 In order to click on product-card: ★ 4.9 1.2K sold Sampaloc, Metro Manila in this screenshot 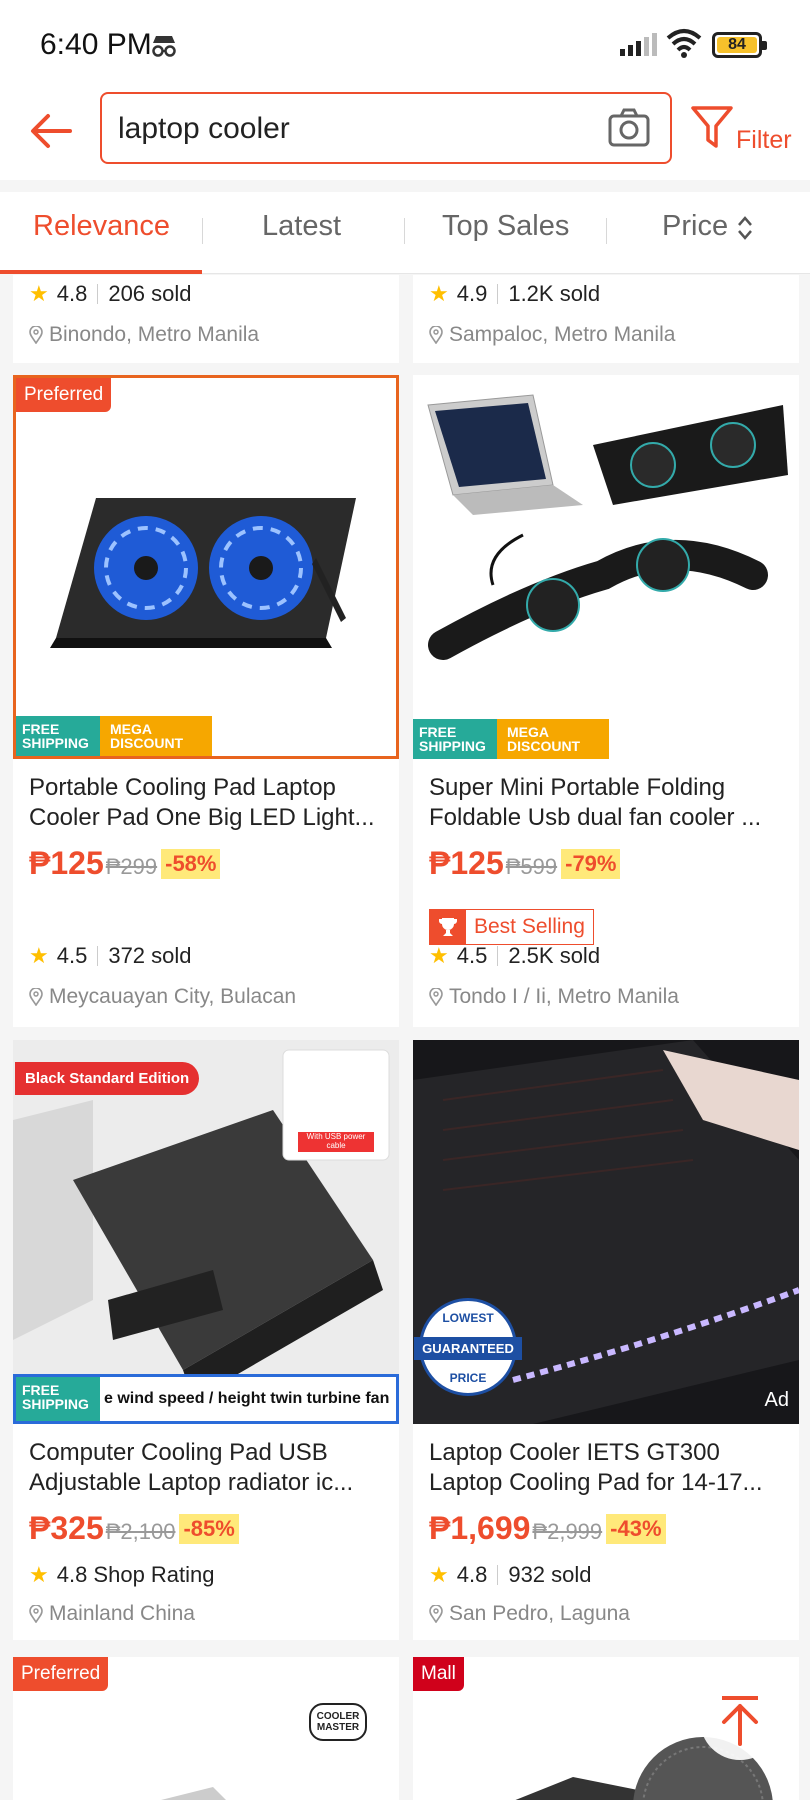, I will do `click(606, 319)`.